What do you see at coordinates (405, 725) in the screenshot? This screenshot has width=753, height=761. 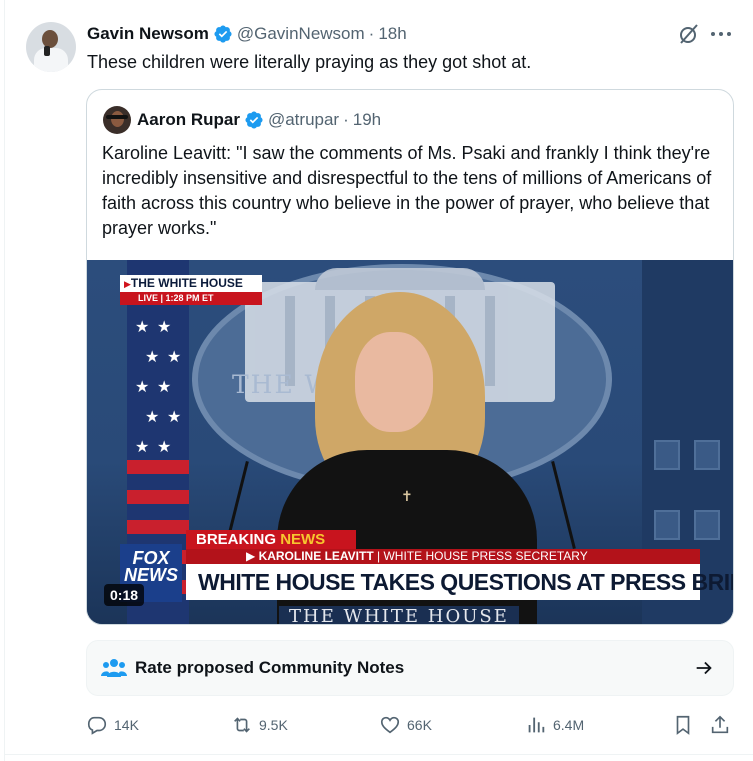 I see `like-button: 66K` at bounding box center [405, 725].